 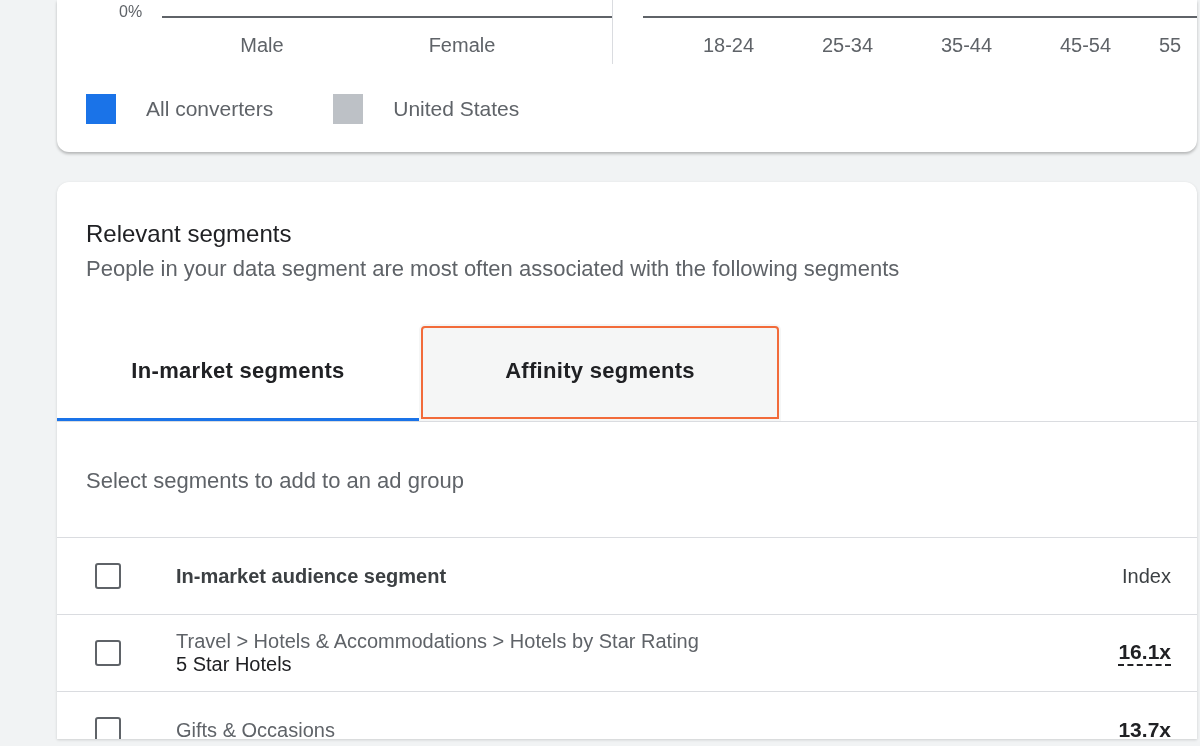 What do you see at coordinates (189, 233) in the screenshot?
I see `section-title: Relevant segments` at bounding box center [189, 233].